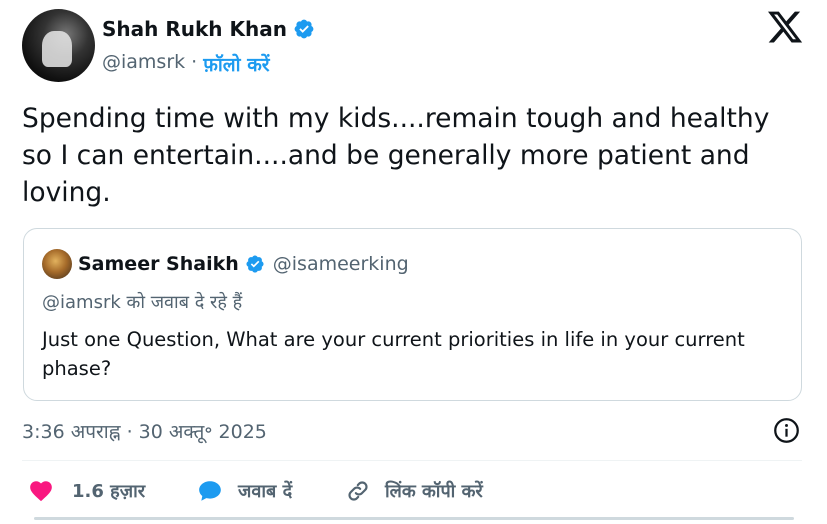  What do you see at coordinates (142, 302) in the screenshot?
I see `replying-to-text: @iamsrk को जवाब दे रहे हैं` at bounding box center [142, 302].